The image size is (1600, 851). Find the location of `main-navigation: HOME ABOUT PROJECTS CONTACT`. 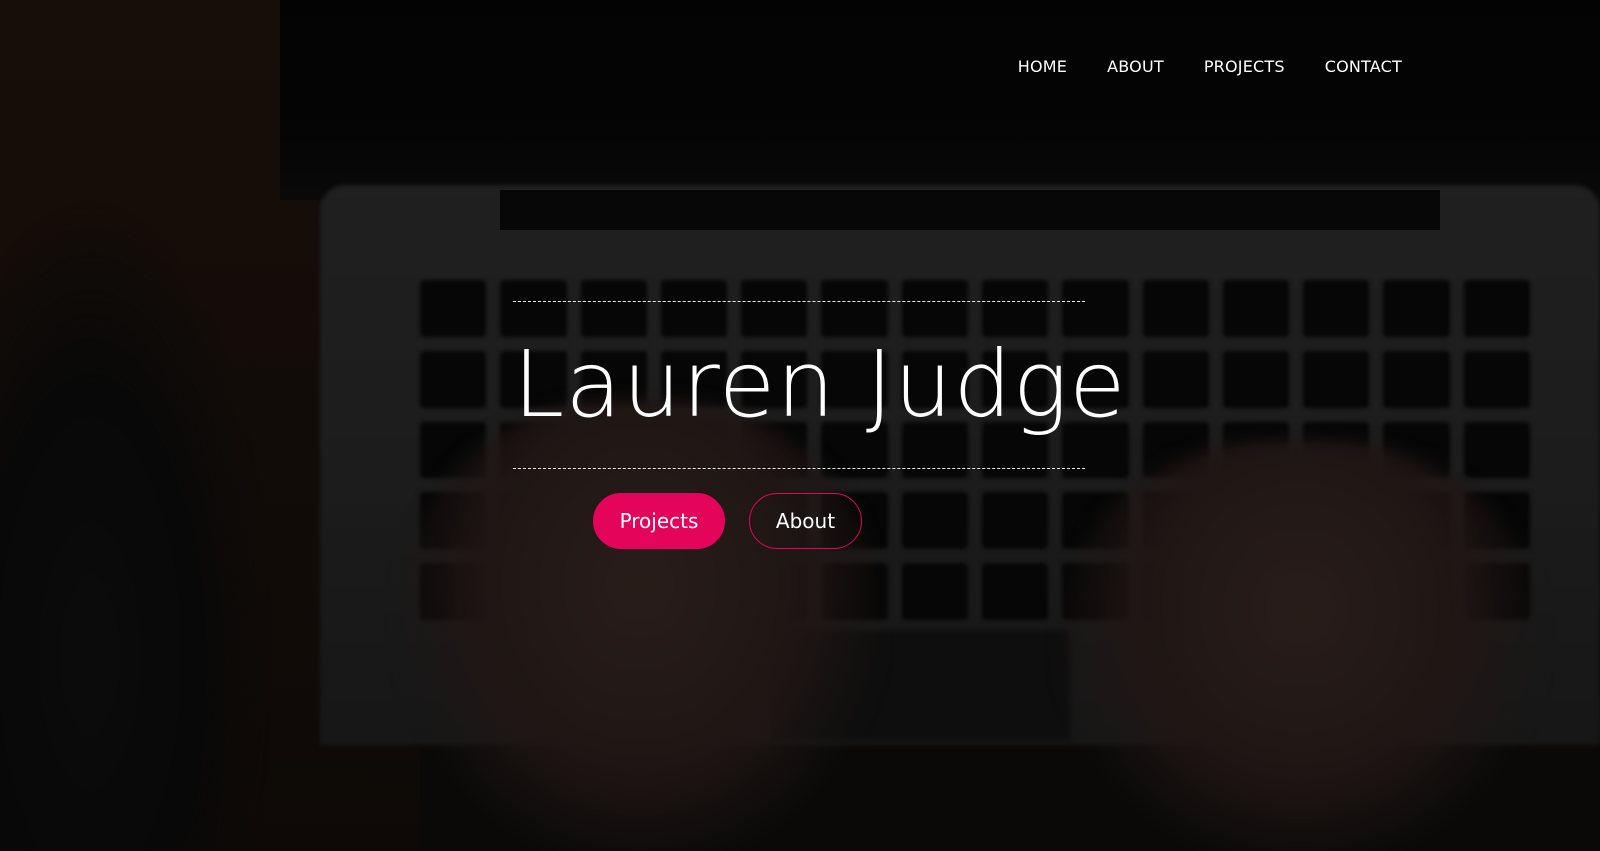

main-navigation: HOME ABOUT PROJECTS CONTACT is located at coordinates (1210, 67).